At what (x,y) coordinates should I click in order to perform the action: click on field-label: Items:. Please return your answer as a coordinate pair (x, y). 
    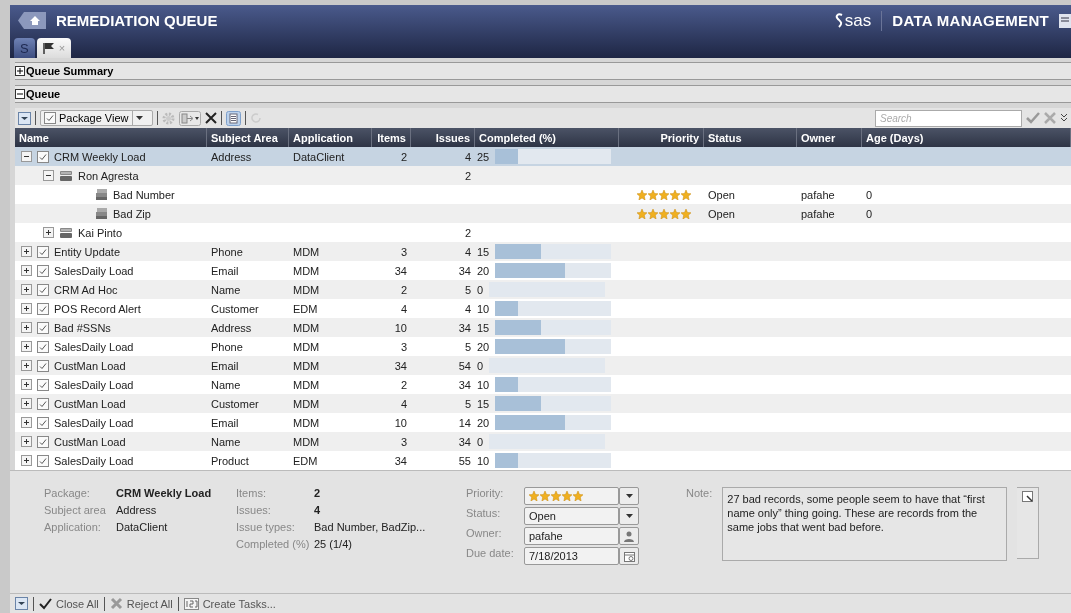
    Looking at the image, I should click on (251, 493).